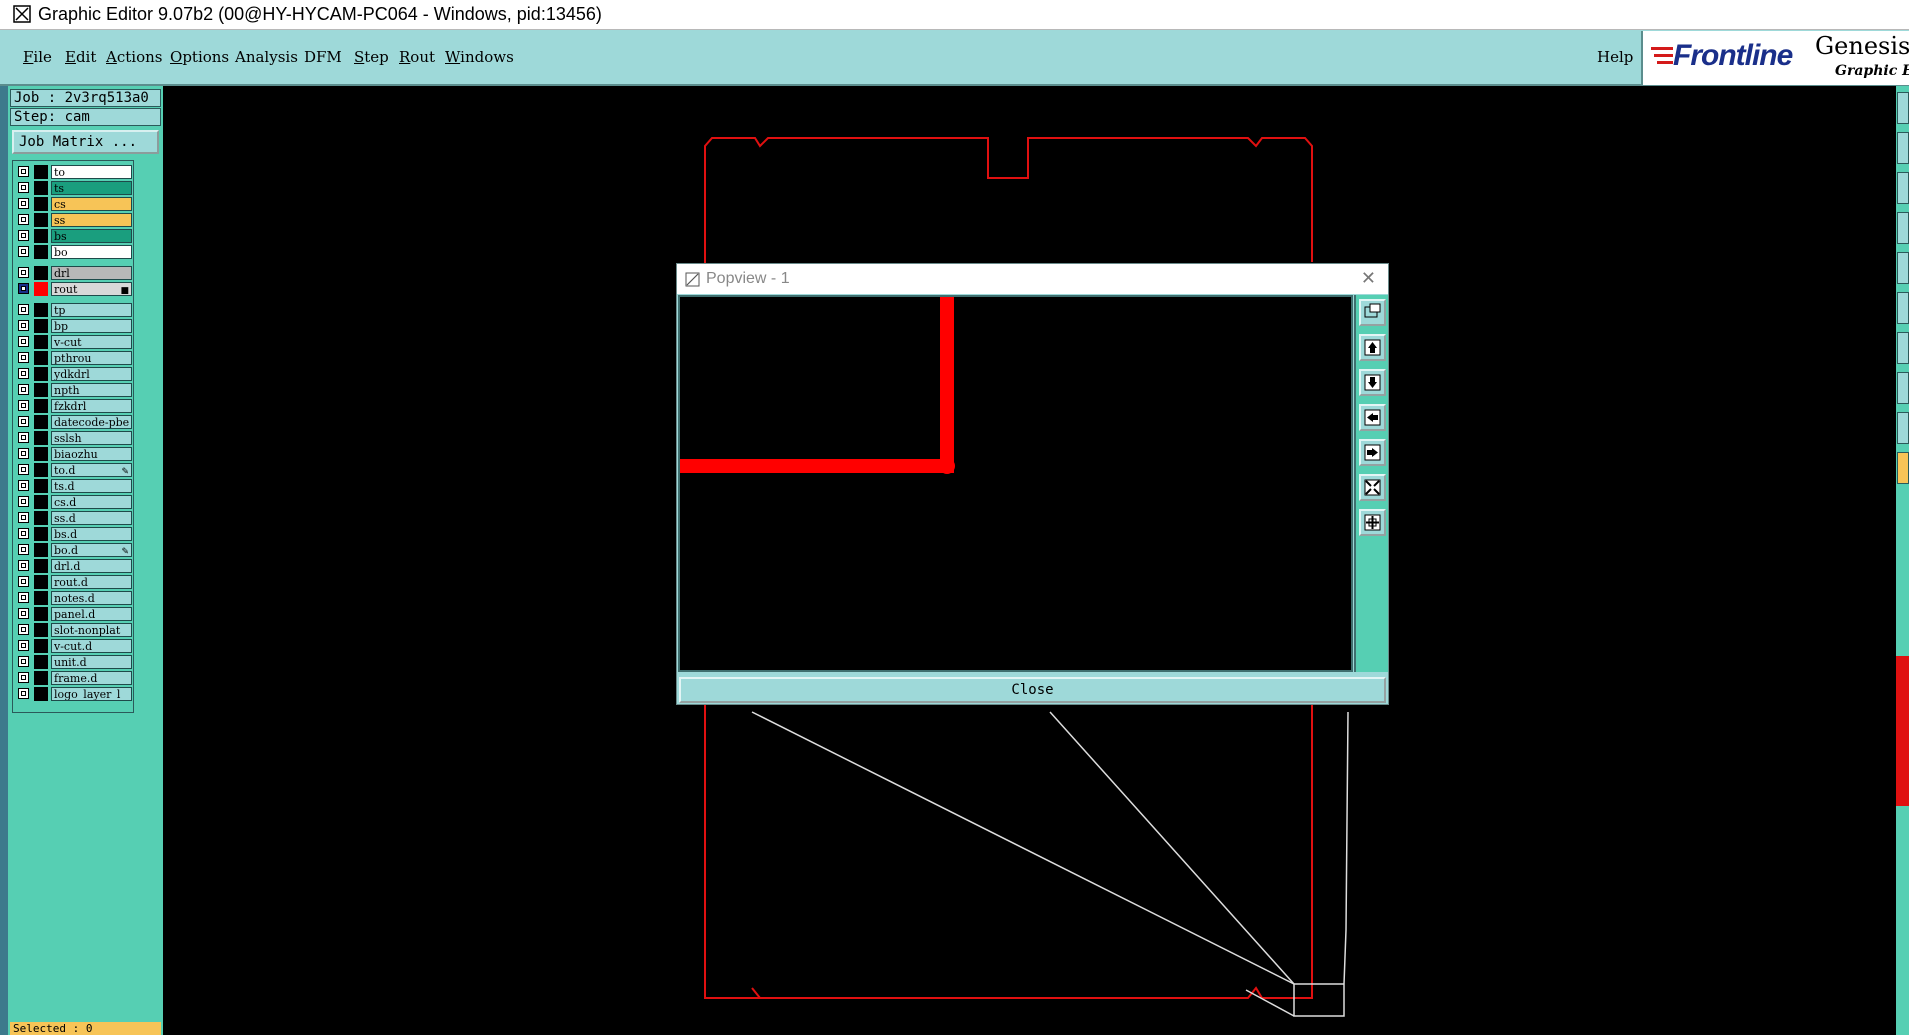  I want to click on layer-name: rout ■, so click(91, 289).